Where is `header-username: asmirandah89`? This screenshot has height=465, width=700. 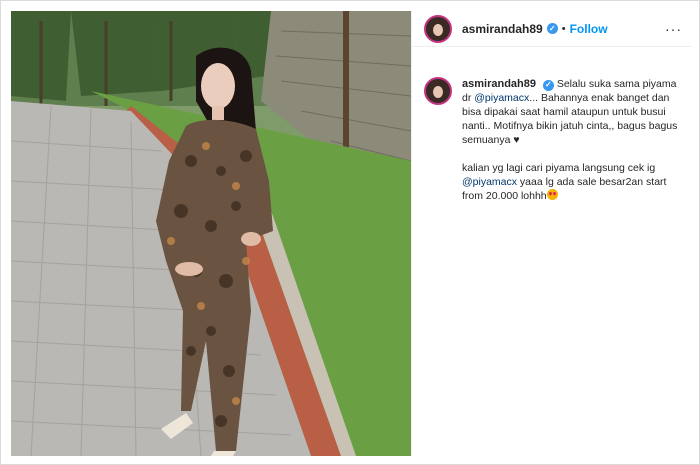
header-username: asmirandah89 is located at coordinates (502, 29).